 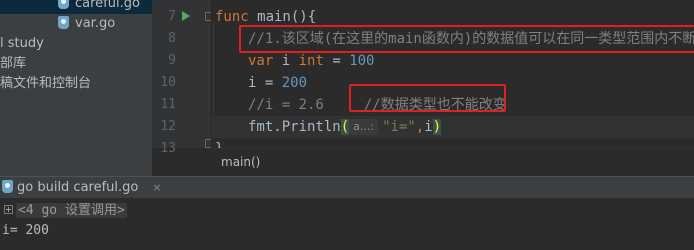 I want to click on console-collapsed-line: <4 go 设置调用>, so click(x=63, y=211).